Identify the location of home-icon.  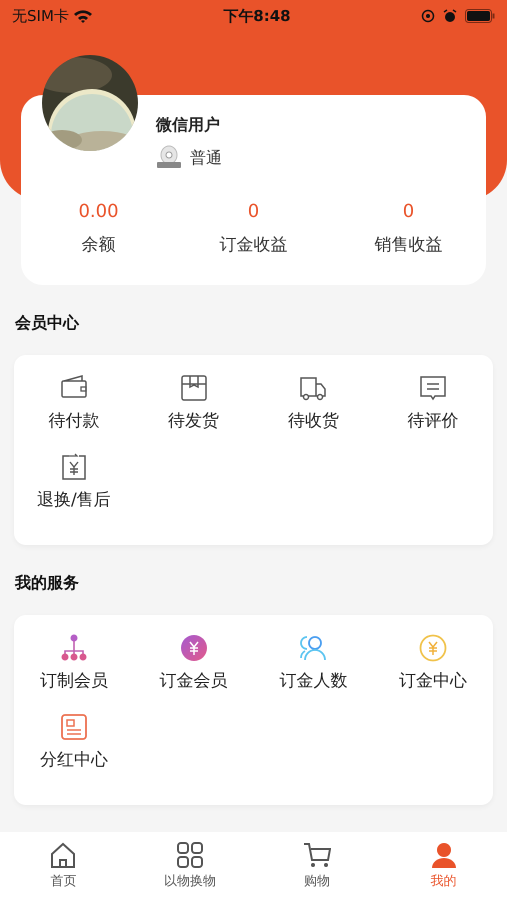
(63, 855).